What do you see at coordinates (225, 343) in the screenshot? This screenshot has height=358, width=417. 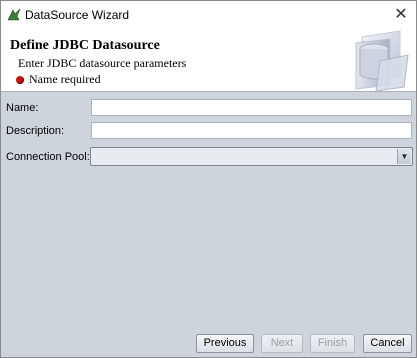 I see `previous-button: Previous` at bounding box center [225, 343].